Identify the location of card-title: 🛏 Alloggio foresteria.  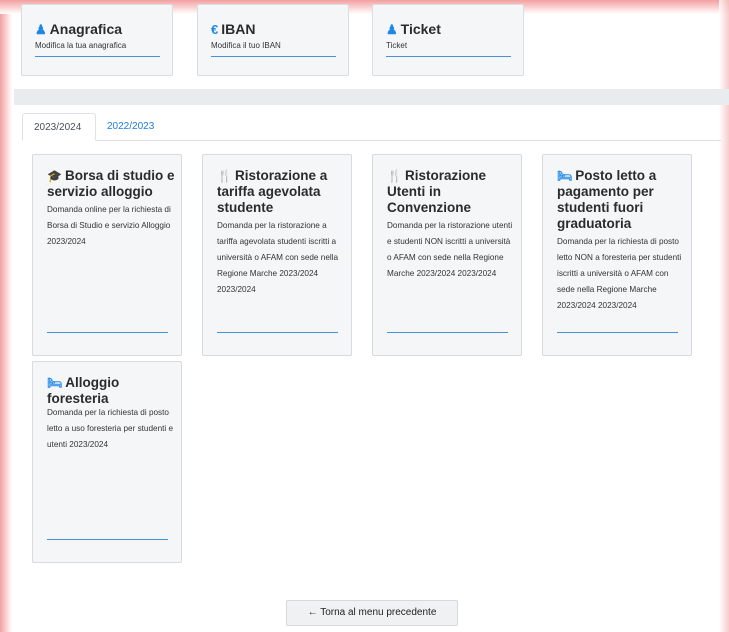
(113, 391).